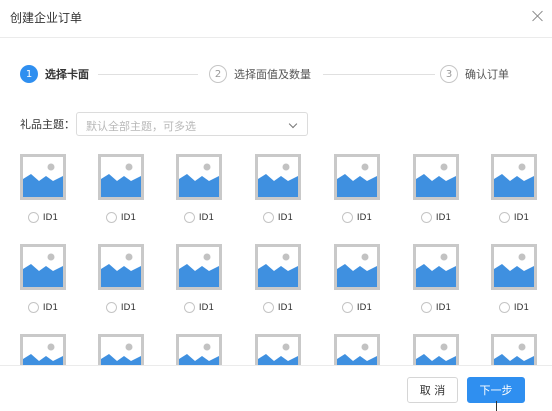 The image size is (552, 411). Describe the element at coordinates (270, 74) in the screenshot. I see `step-indicator: 1 选择卡面 2 选择面值及数量 3 确认订单` at that location.